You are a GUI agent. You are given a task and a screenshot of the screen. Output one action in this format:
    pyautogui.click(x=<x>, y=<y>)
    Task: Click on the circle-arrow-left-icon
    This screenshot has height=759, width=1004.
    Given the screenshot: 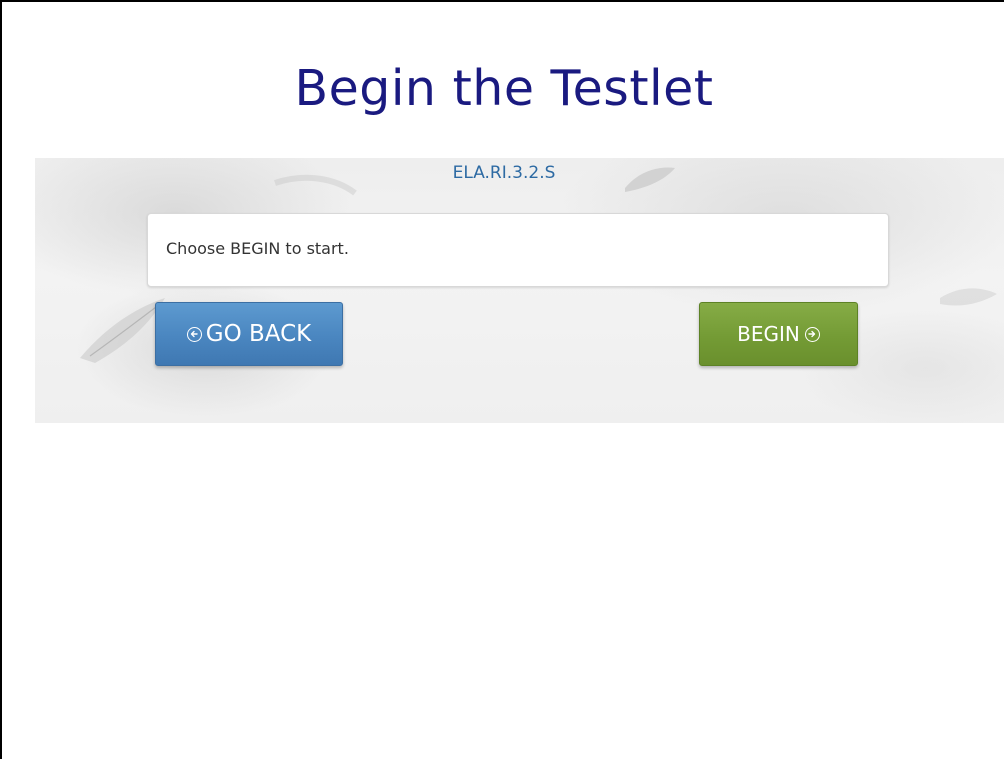 What is the action you would take?
    pyautogui.click(x=194, y=334)
    